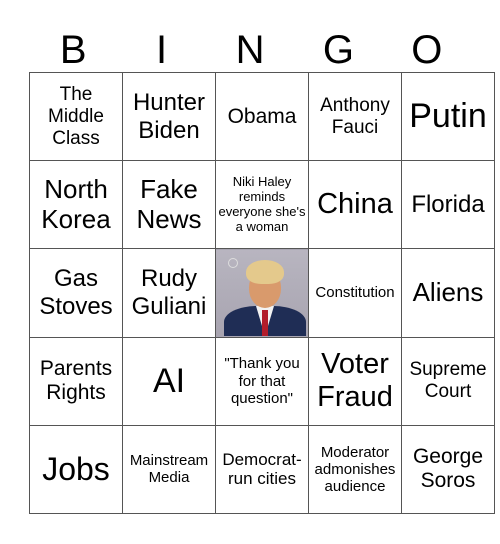 This screenshot has width=500, height=544. Describe the element at coordinates (355, 469) in the screenshot. I see `bingo-cell: Moderator admonishes audience` at that location.